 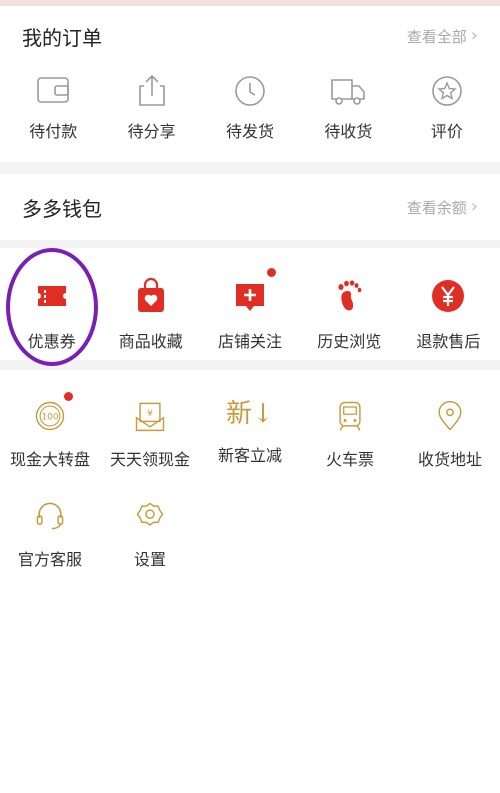 What do you see at coordinates (250, 207) in the screenshot?
I see `wallet-header: 多多钱包 查看余额 ›` at bounding box center [250, 207].